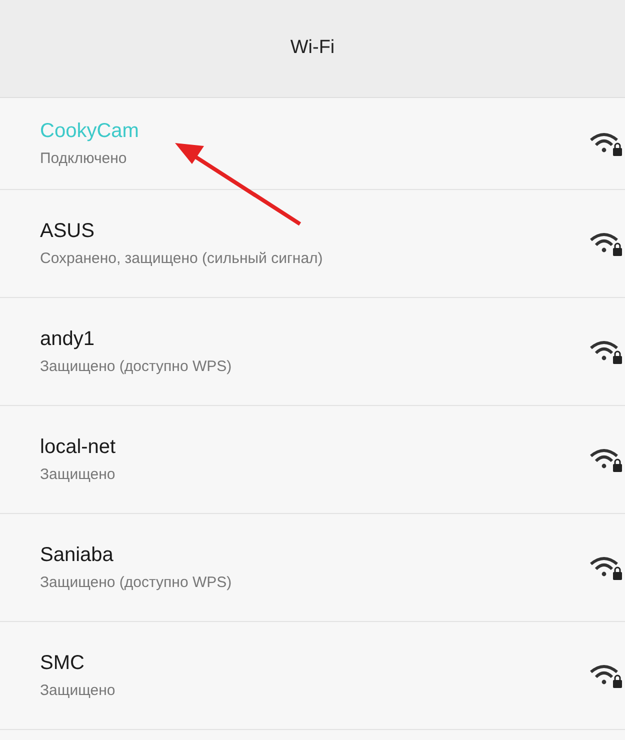 The height and width of the screenshot is (740, 625). I want to click on network-status: Подключено, so click(84, 158).